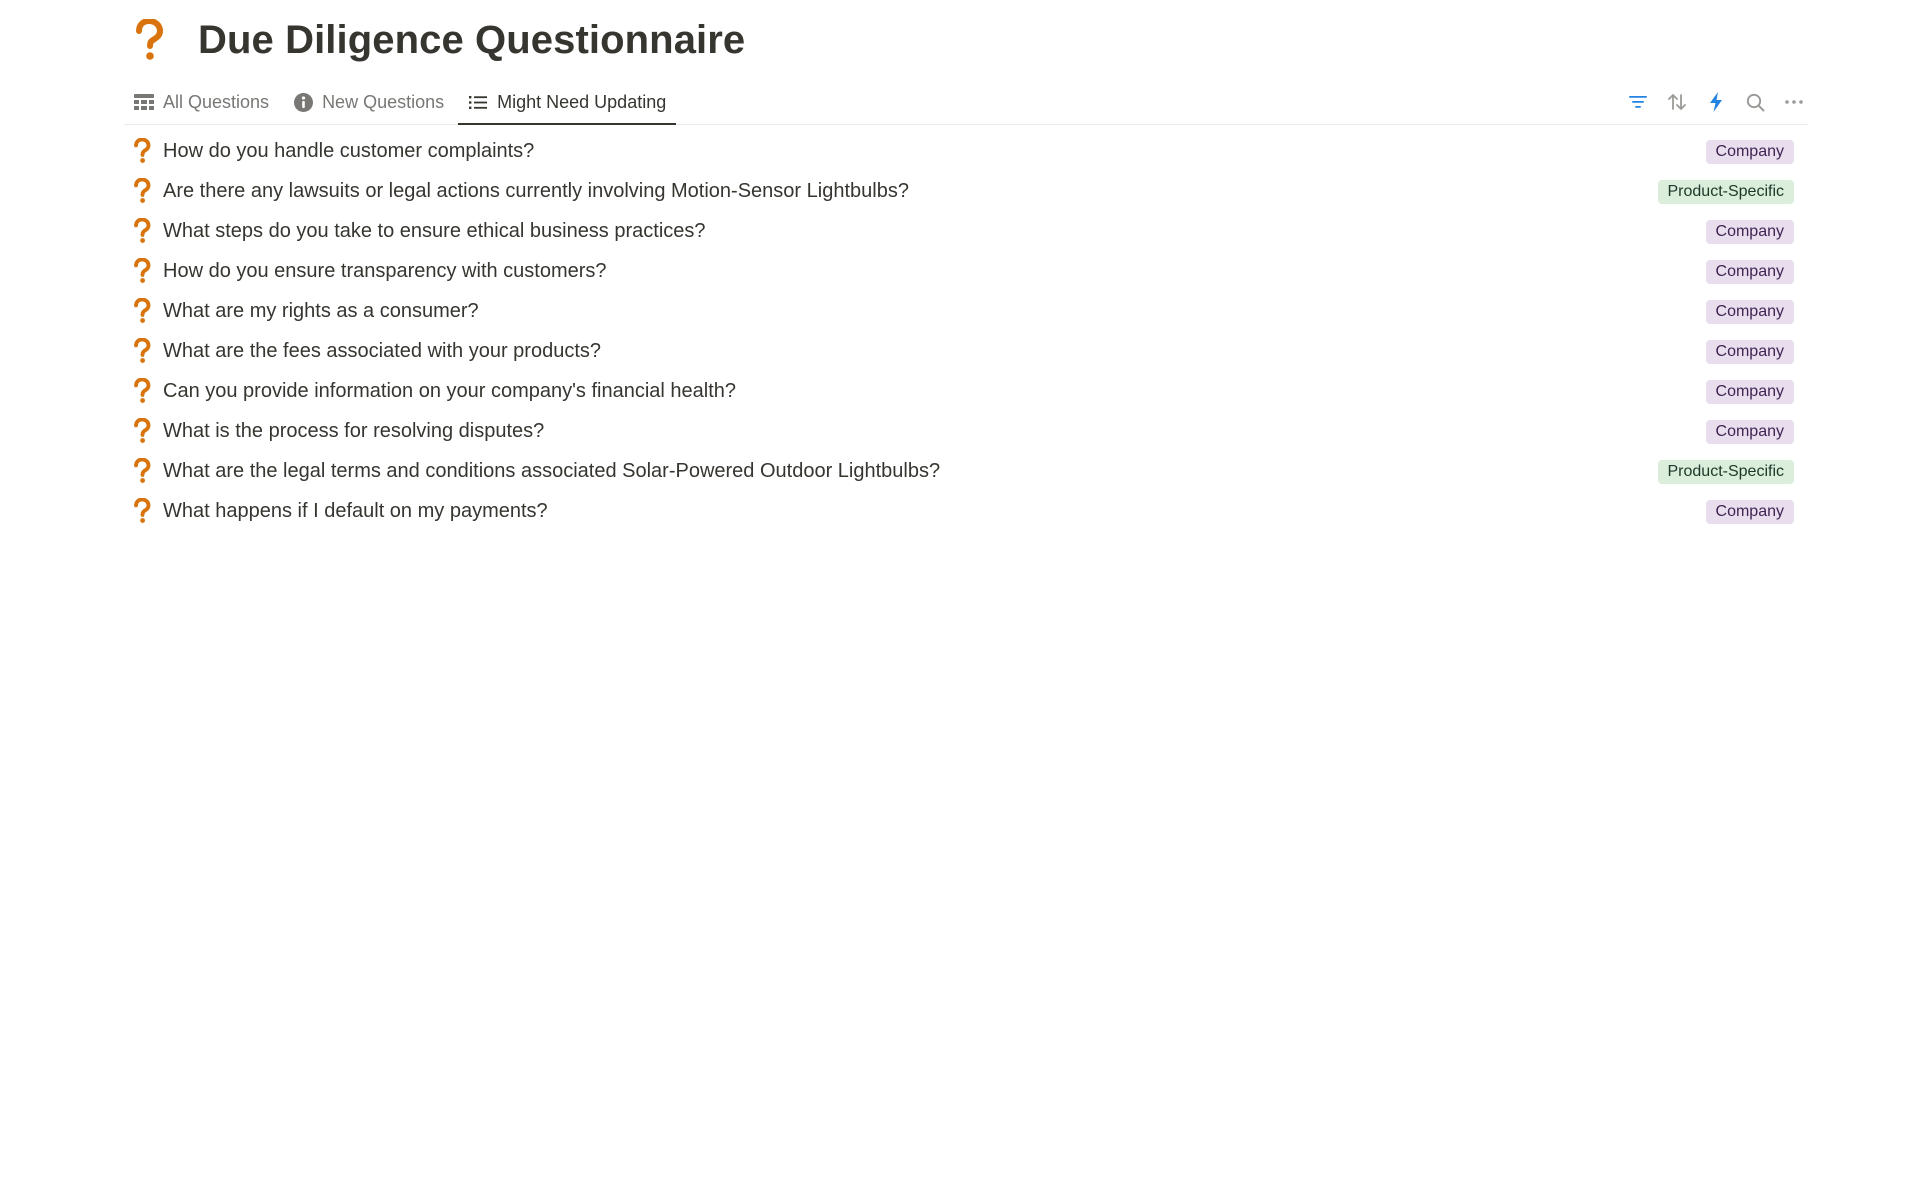  Describe the element at coordinates (1716, 102) in the screenshot. I see `automation-icon` at that location.